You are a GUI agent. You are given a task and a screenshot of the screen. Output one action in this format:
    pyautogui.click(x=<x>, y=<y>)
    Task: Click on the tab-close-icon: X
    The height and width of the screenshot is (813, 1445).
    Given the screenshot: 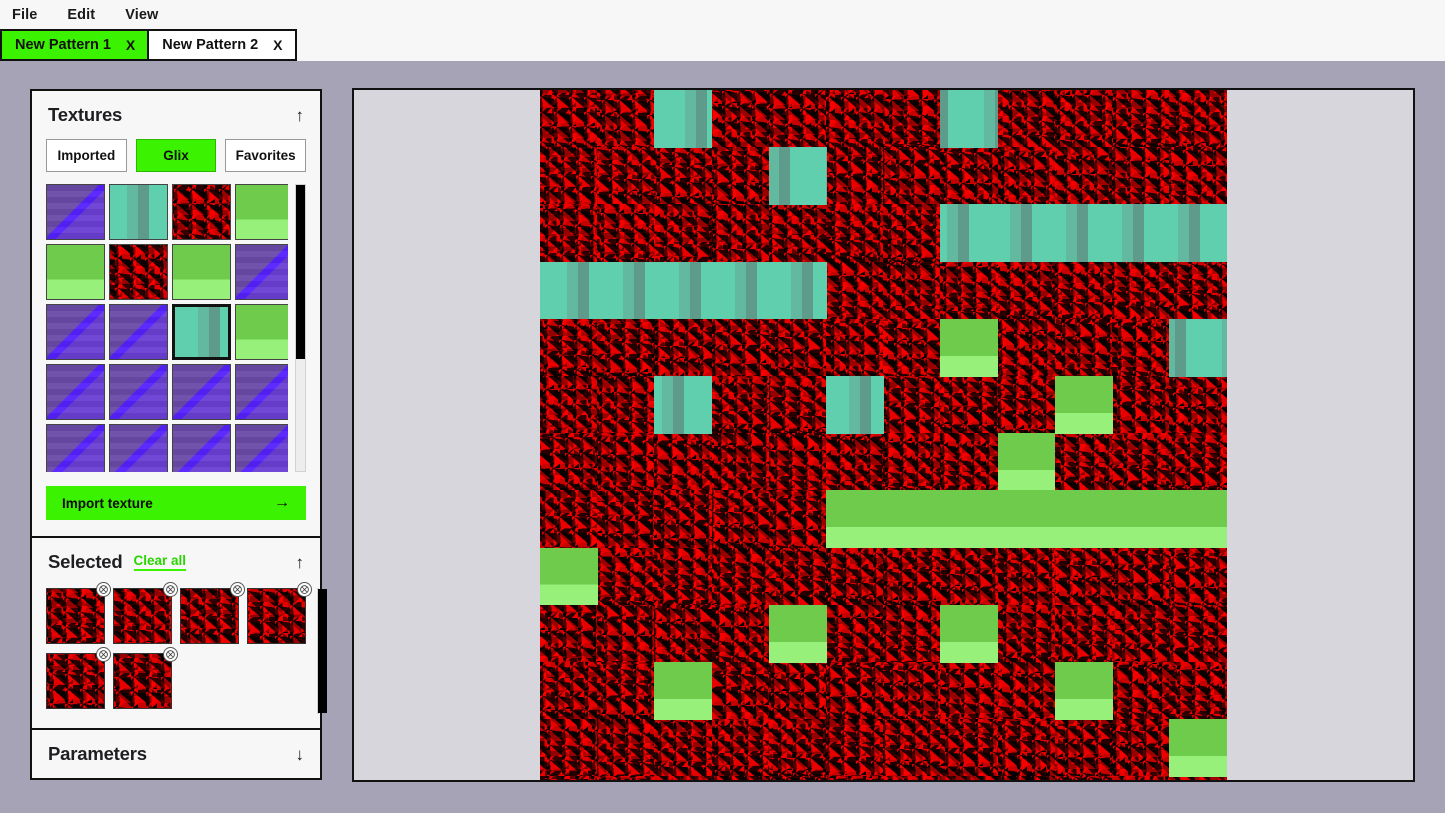 What is the action you would take?
    pyautogui.click(x=130, y=45)
    